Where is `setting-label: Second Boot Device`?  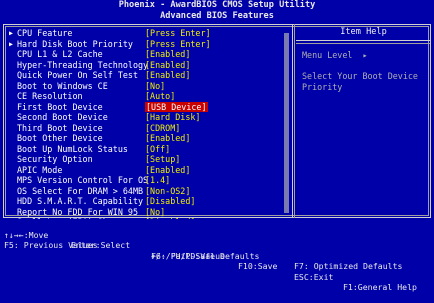
setting-label: Second Boot Device is located at coordinates (62, 117).